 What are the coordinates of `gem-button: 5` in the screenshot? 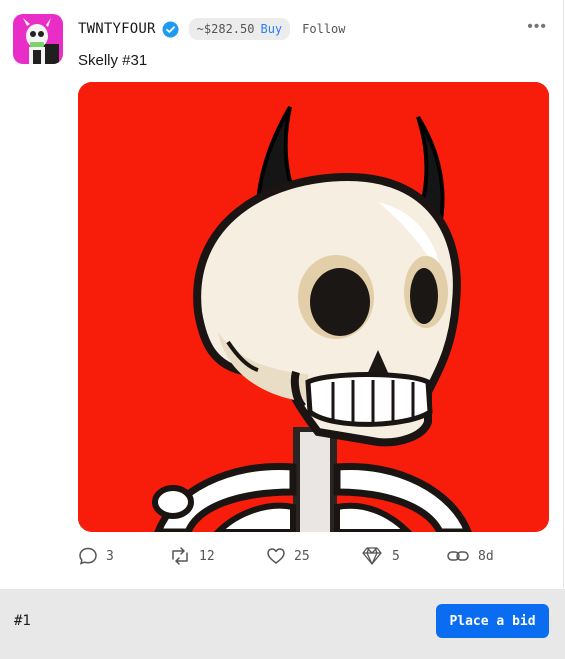 It's located at (380, 556).